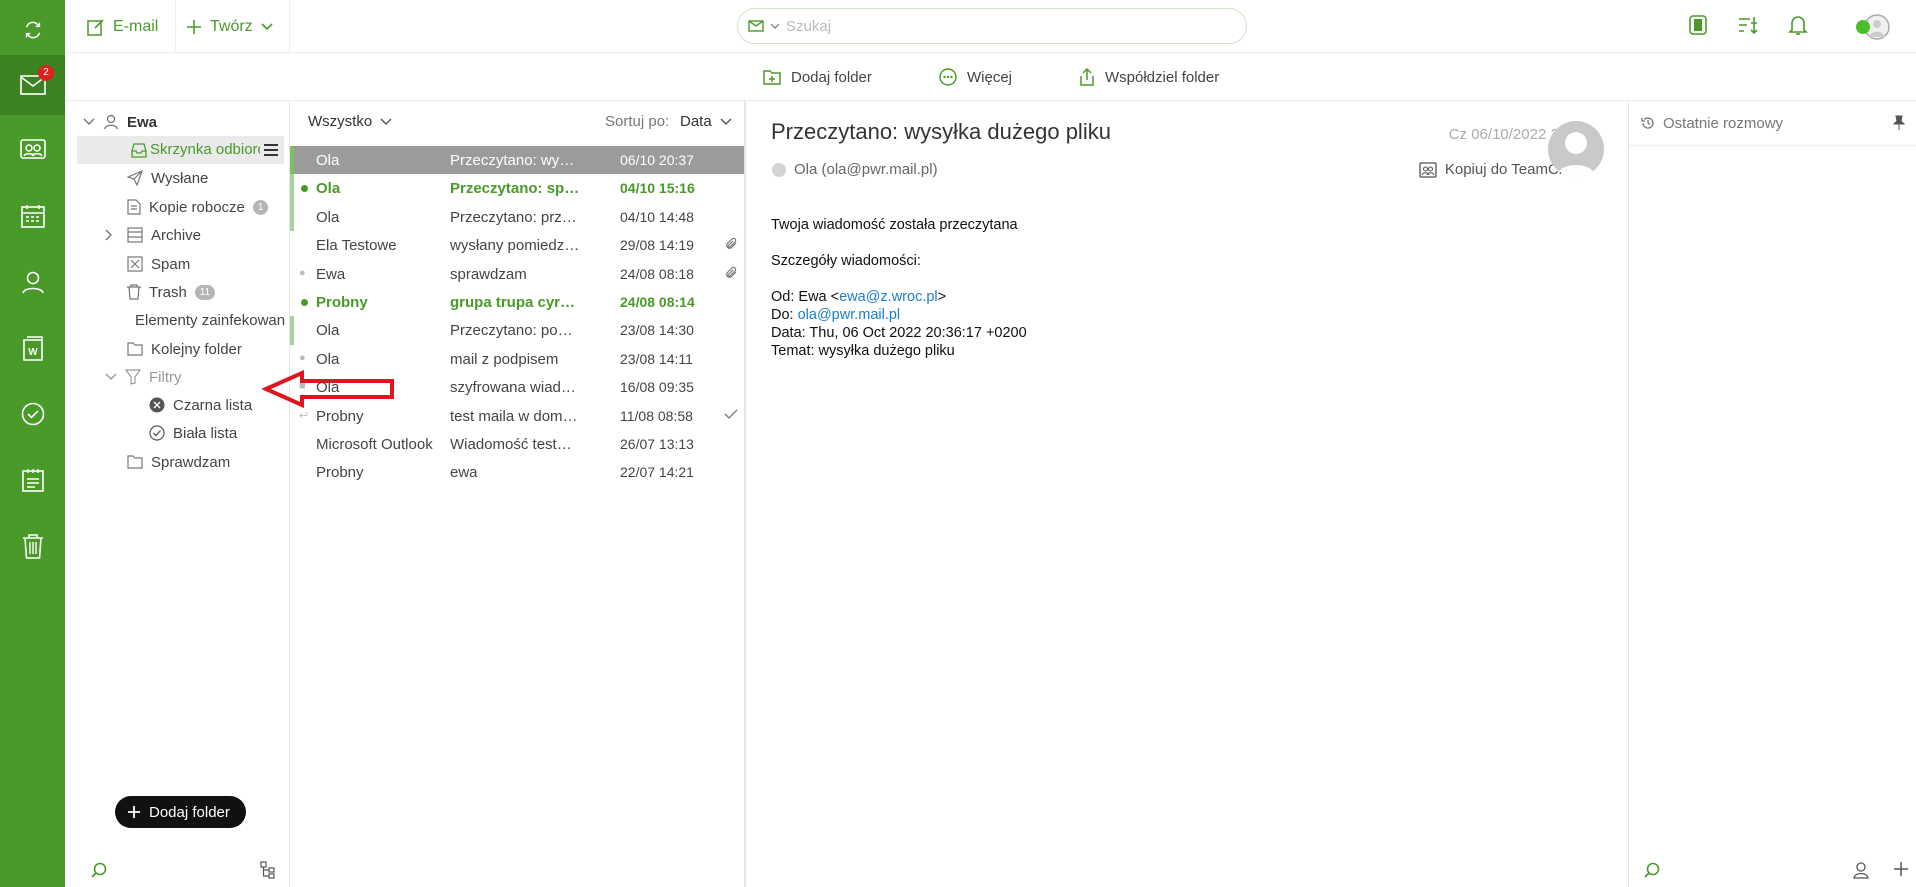 Image resolution: width=1916 pixels, height=887 pixels. What do you see at coordinates (205, 292) in the screenshot?
I see `folder-count: 11` at bounding box center [205, 292].